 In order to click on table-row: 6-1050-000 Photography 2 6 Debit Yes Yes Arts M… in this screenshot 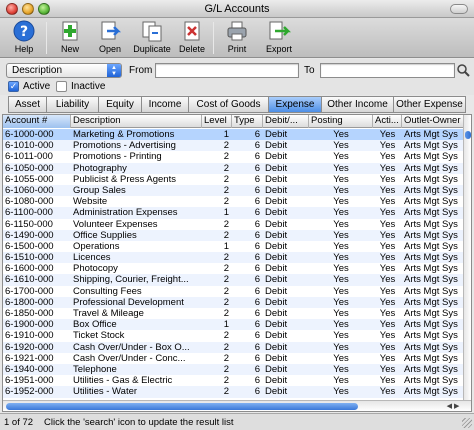, I will do `click(234, 168)`.